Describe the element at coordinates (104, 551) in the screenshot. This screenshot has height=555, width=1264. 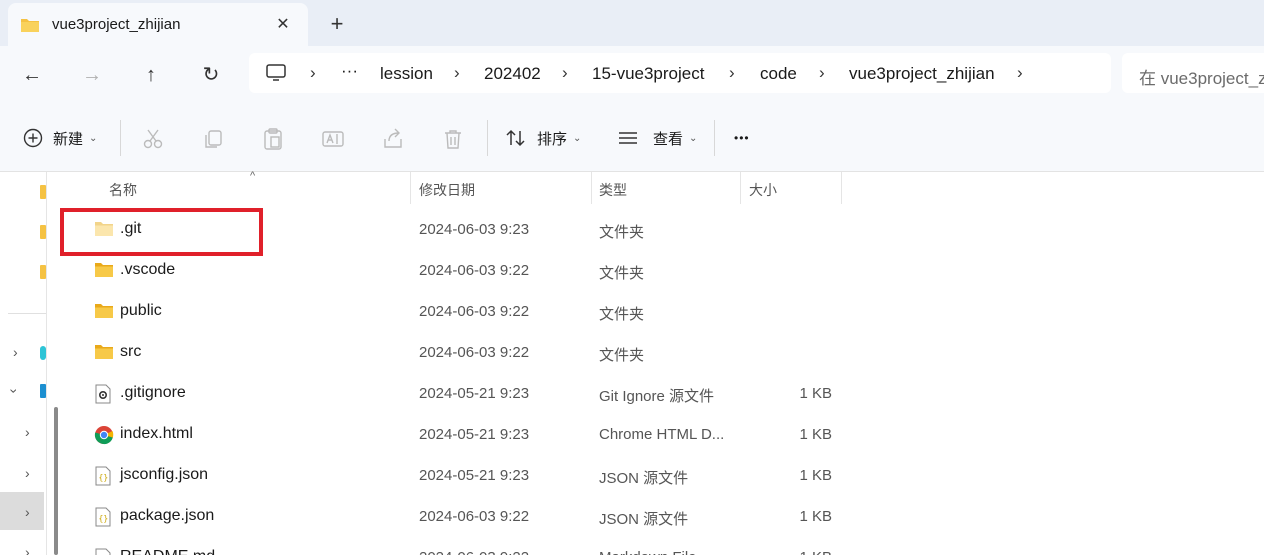
I see `document-icon` at that location.